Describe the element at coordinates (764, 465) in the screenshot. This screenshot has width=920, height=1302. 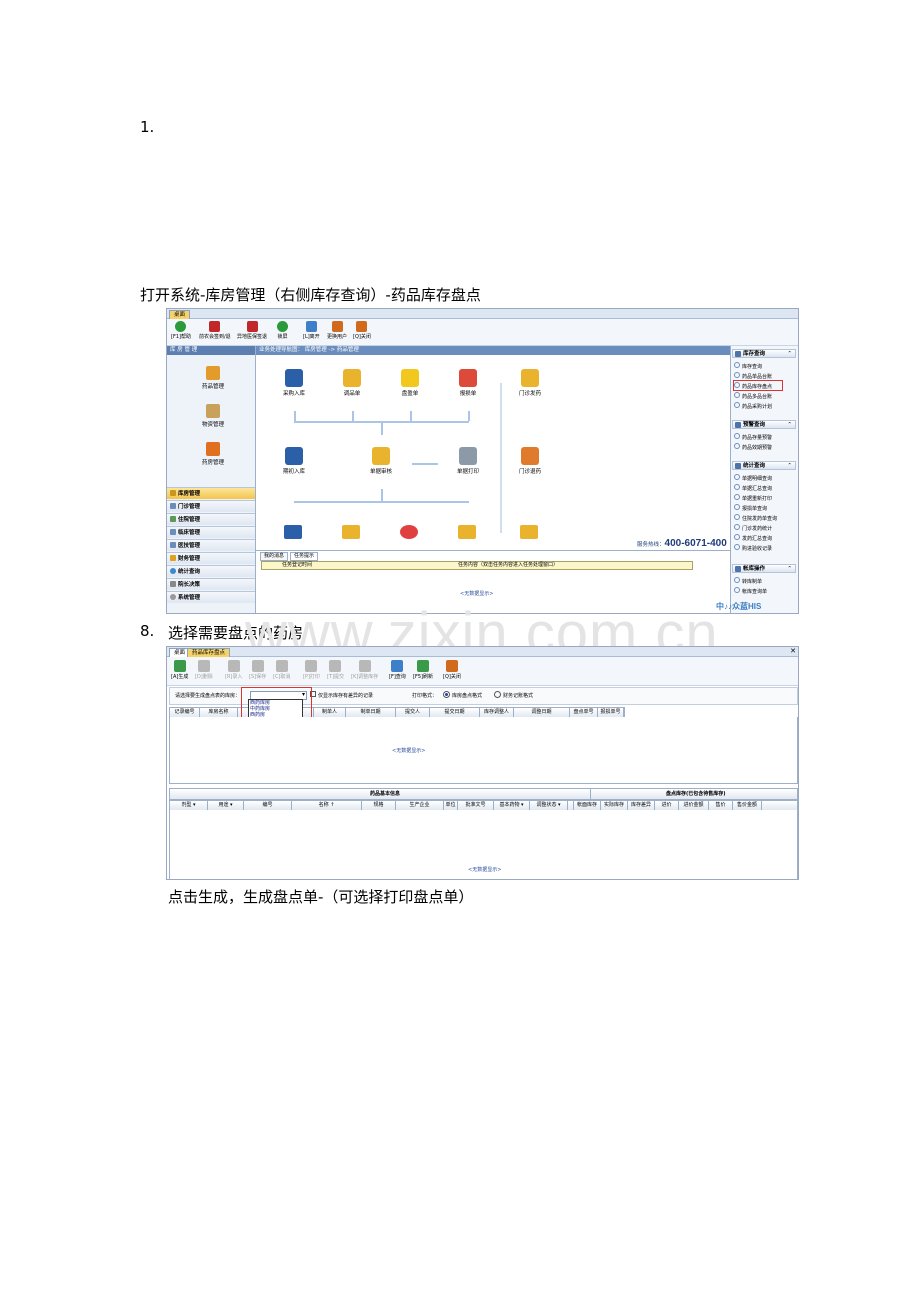
I see `section-statistics: 统计查询 ⌃` at that location.